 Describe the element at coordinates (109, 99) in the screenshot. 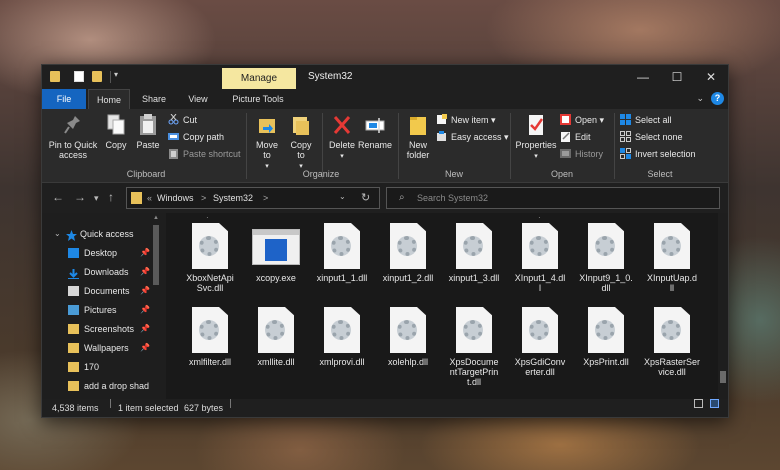

I see `tab-home: Home` at that location.